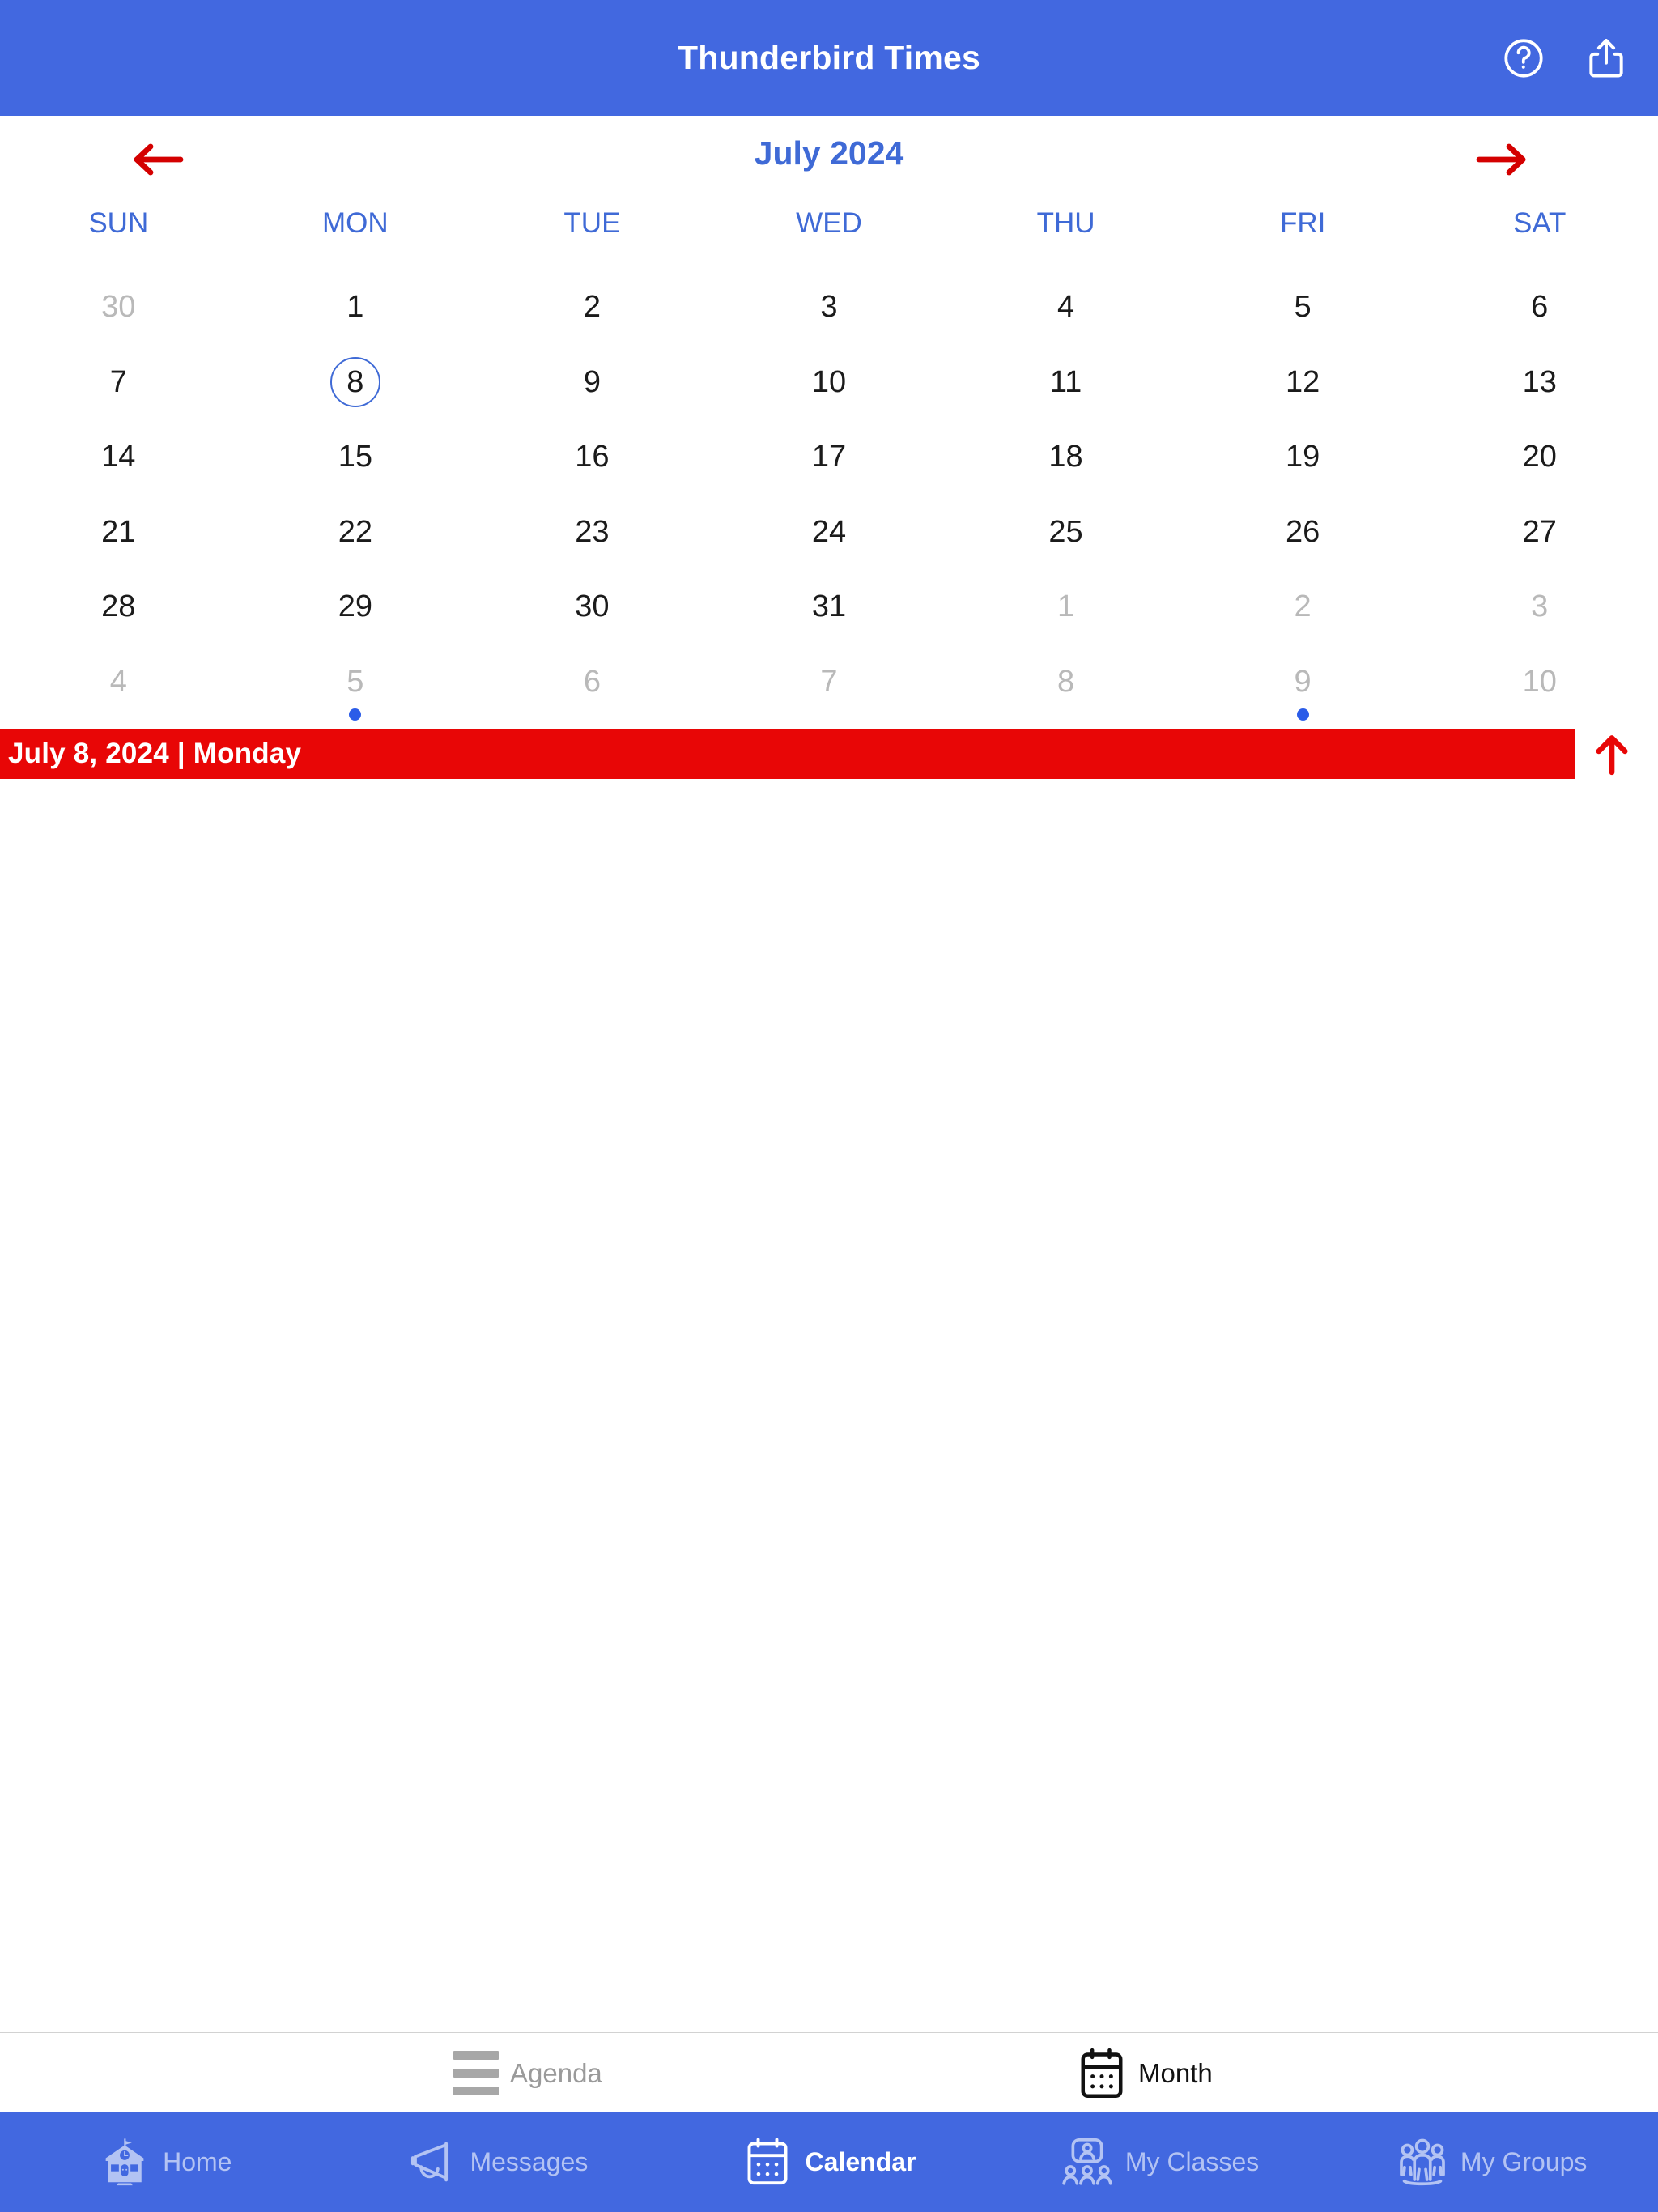 Image resolution: width=1658 pixels, height=2212 pixels. Describe the element at coordinates (860, 2161) in the screenshot. I see `nav-item-calendar-label: Calendar` at that location.